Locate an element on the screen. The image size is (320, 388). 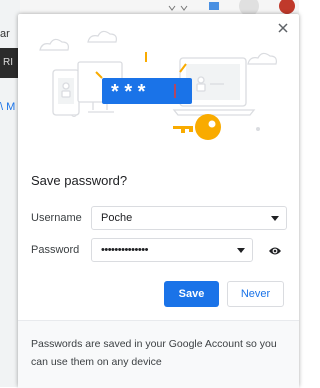
password-value: •••••••••••••• is located at coordinates (124, 250).